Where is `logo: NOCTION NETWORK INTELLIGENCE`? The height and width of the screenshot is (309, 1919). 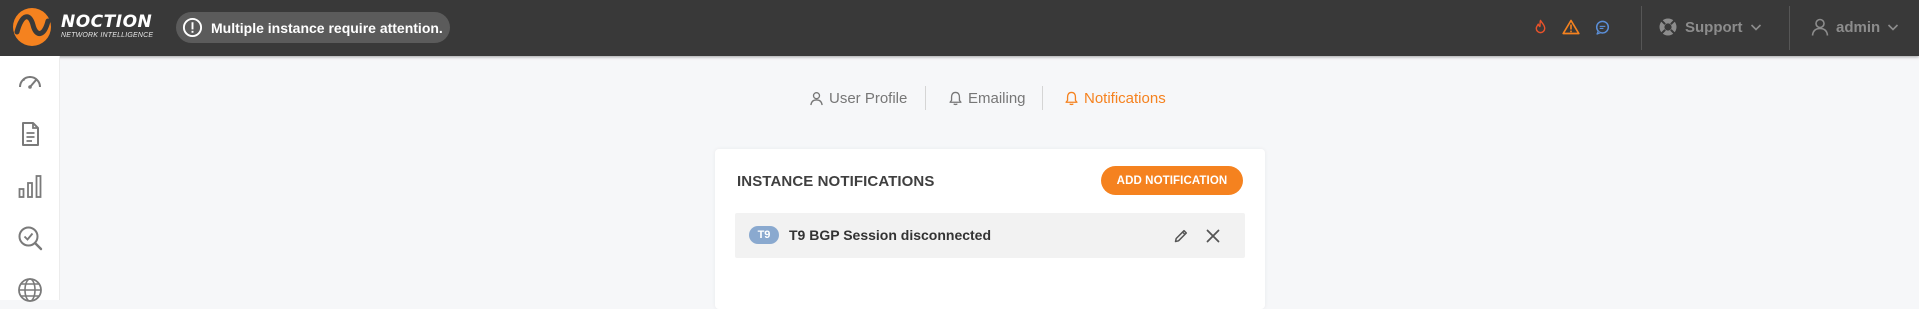 logo: NOCTION NETWORK INTELLIGENCE is located at coordinates (85, 28).